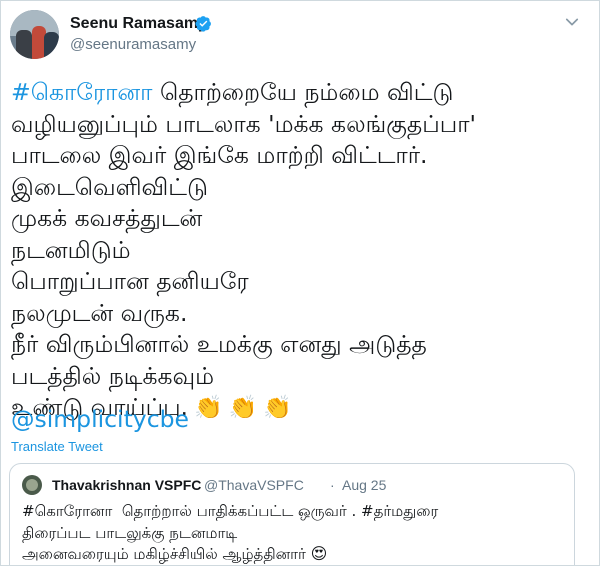 Image resolution: width=600 pixels, height=566 pixels. I want to click on quoted-tweet-line: திரைப்பட பாடலுக்கு நடனமாடி, so click(130, 533).